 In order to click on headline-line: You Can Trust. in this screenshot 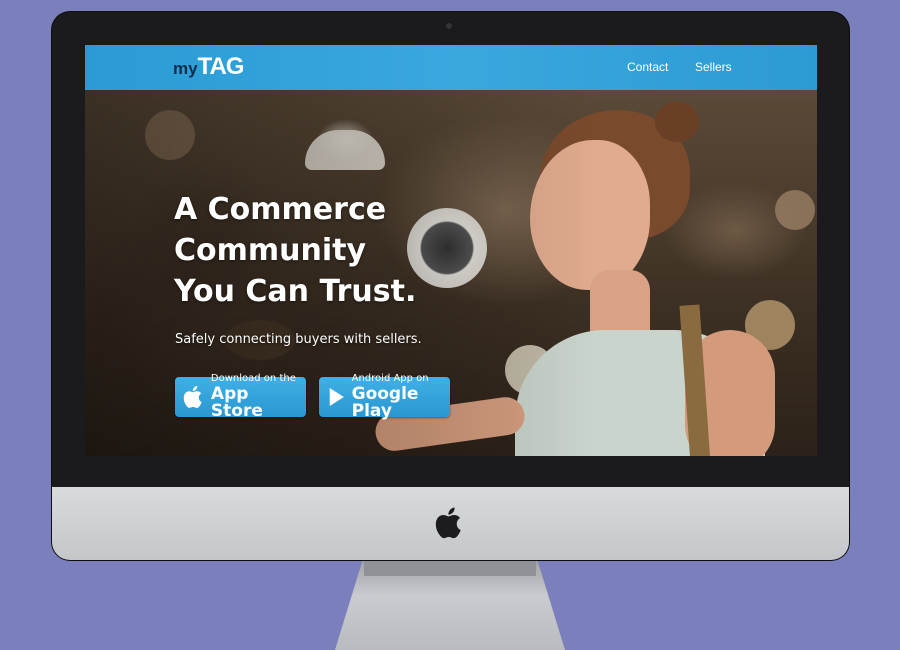, I will do `click(295, 291)`.